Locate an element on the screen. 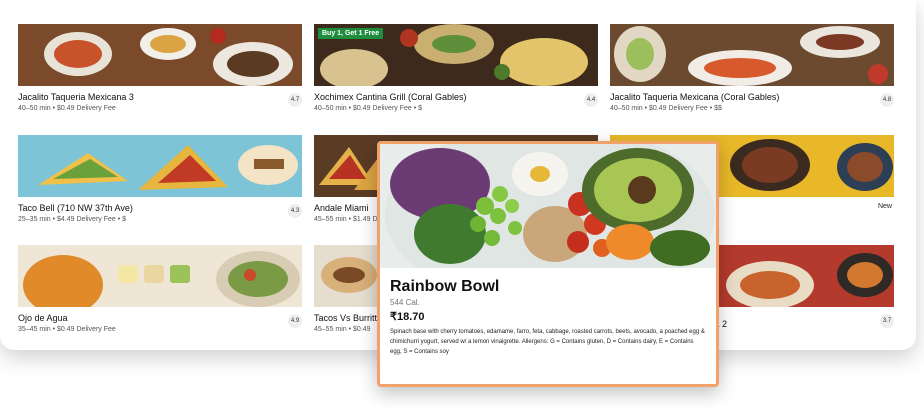  dish-image is located at coordinates (548, 206).